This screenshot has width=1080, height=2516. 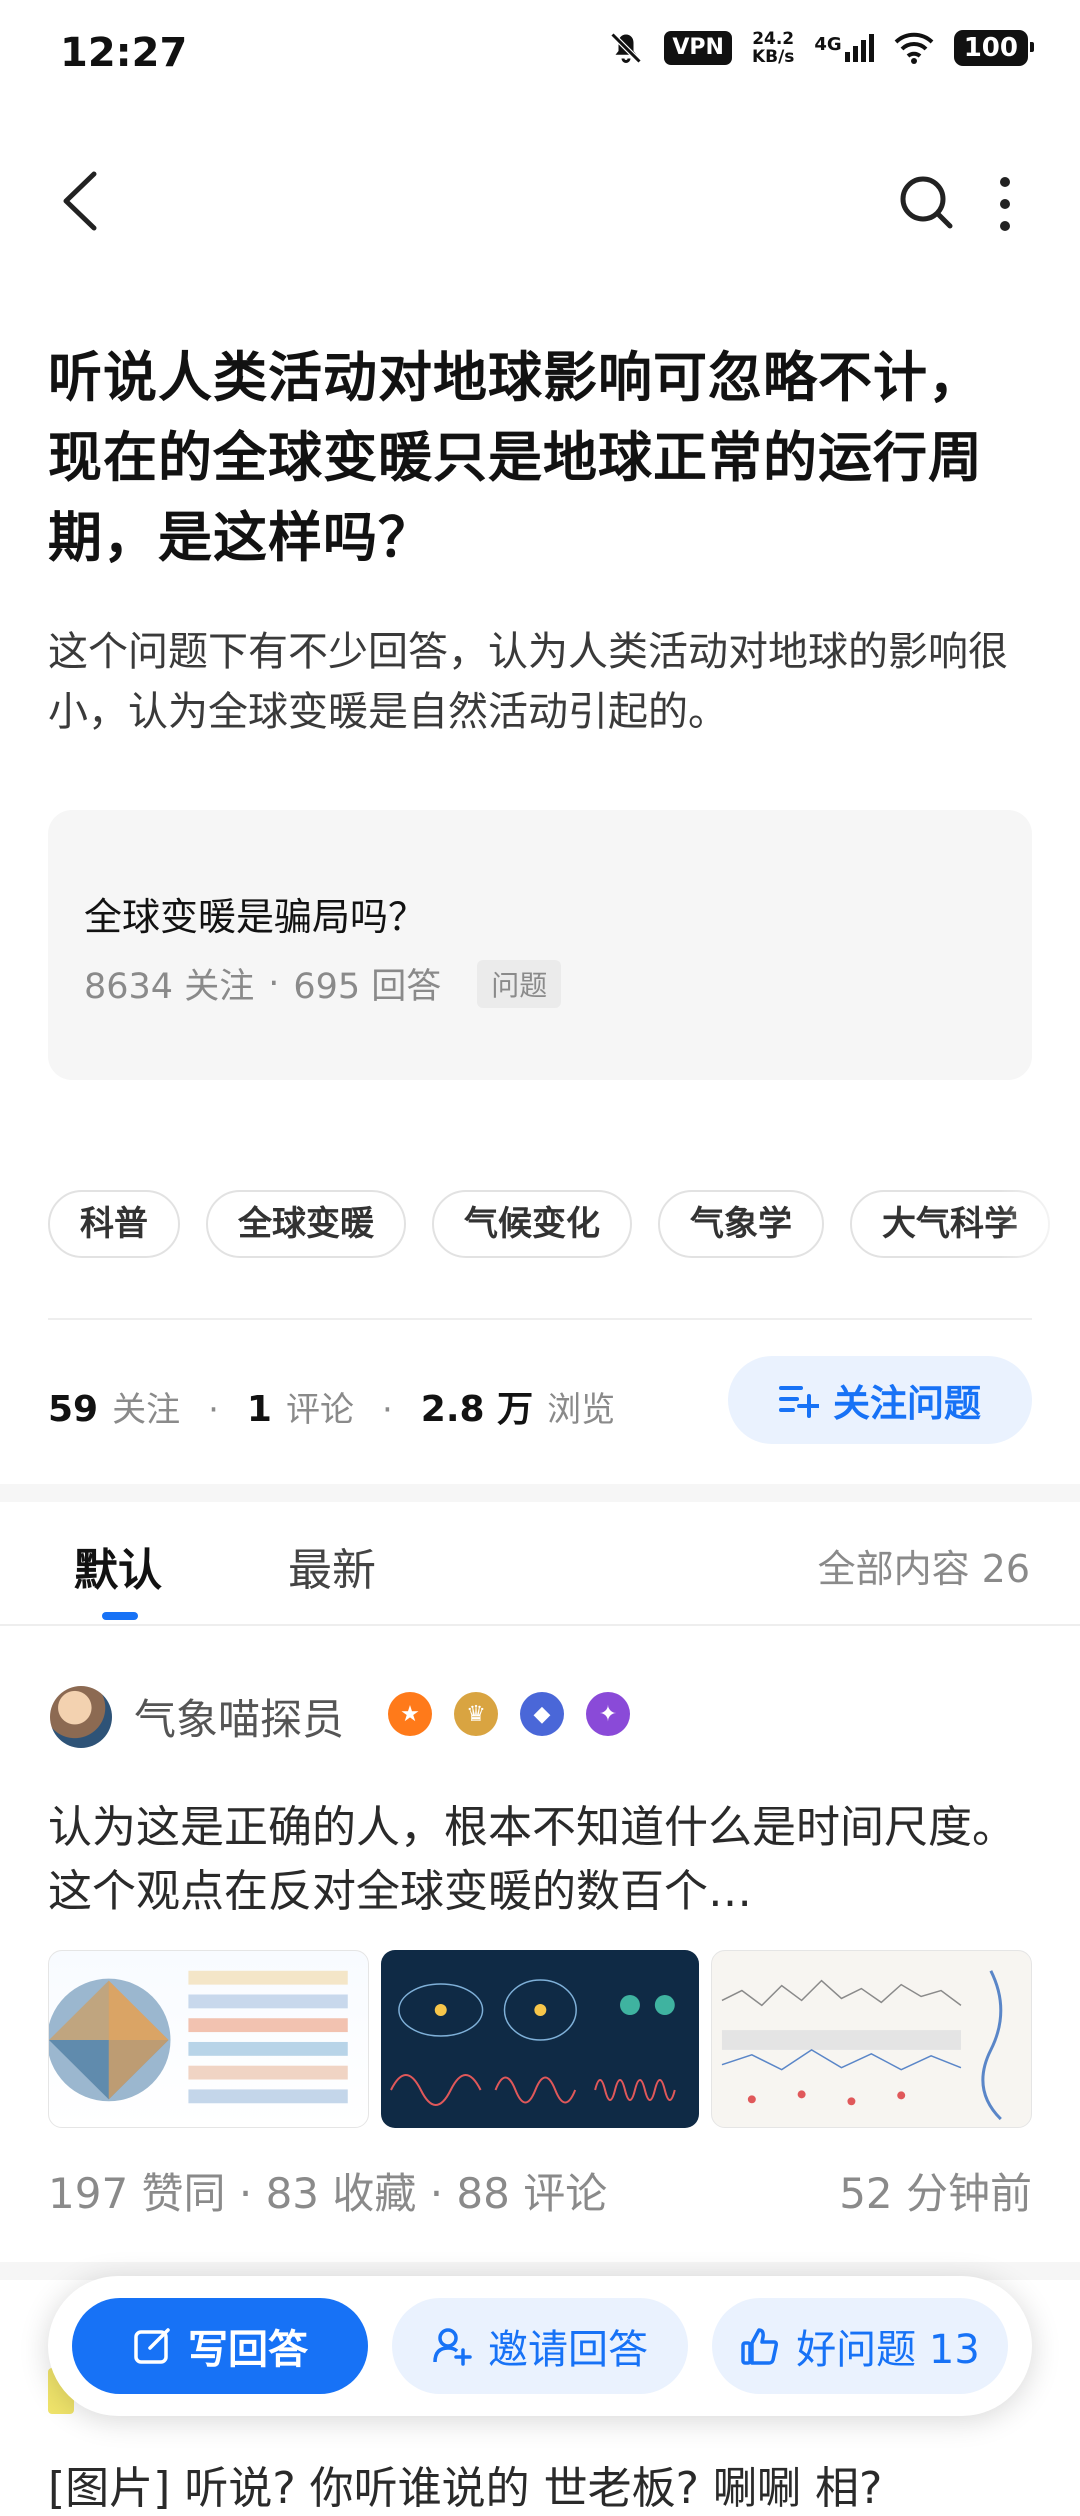 What do you see at coordinates (540, 945) in the screenshot?
I see `related-question-card` at bounding box center [540, 945].